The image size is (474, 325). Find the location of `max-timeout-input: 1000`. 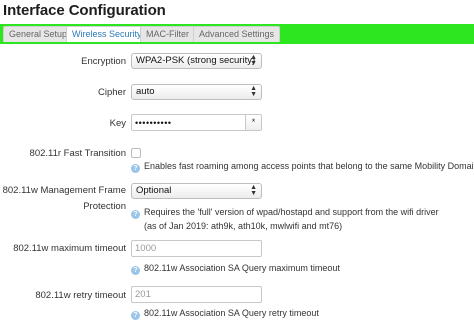

max-timeout-input: 1000 is located at coordinates (196, 248).